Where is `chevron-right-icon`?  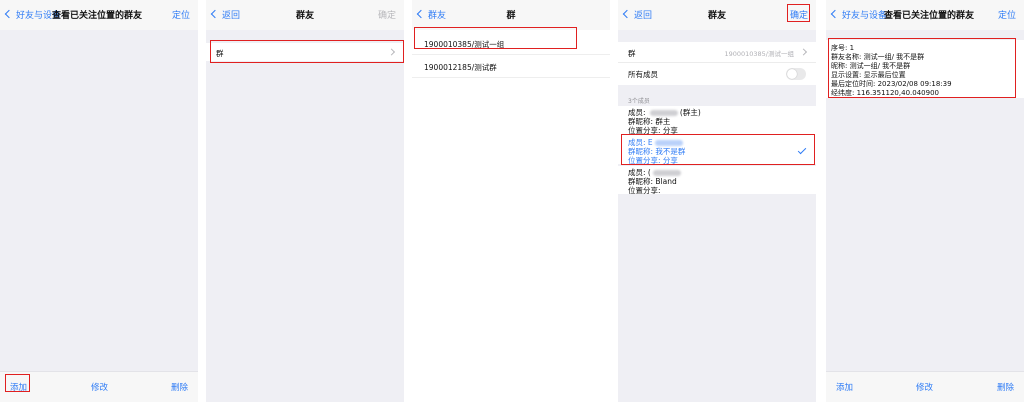
chevron-right-icon is located at coordinates (803, 52).